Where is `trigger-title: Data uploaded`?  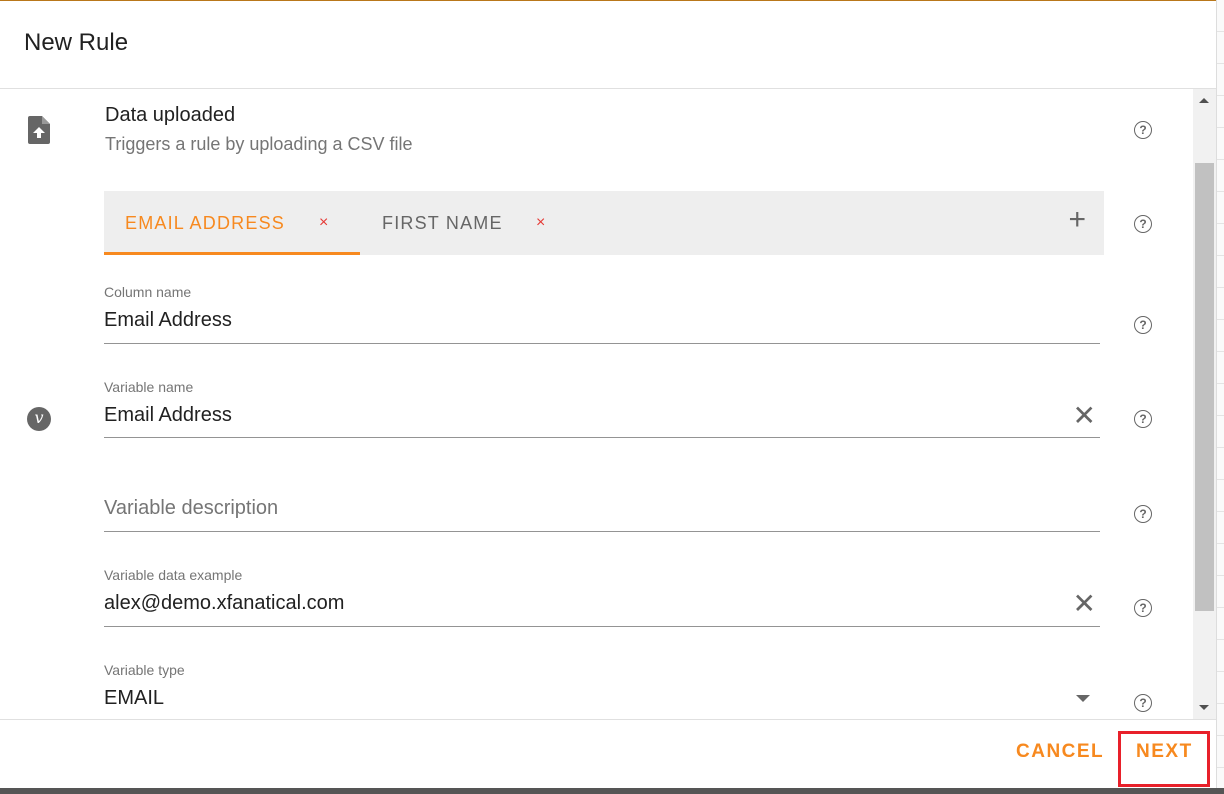 trigger-title: Data uploaded is located at coordinates (170, 115).